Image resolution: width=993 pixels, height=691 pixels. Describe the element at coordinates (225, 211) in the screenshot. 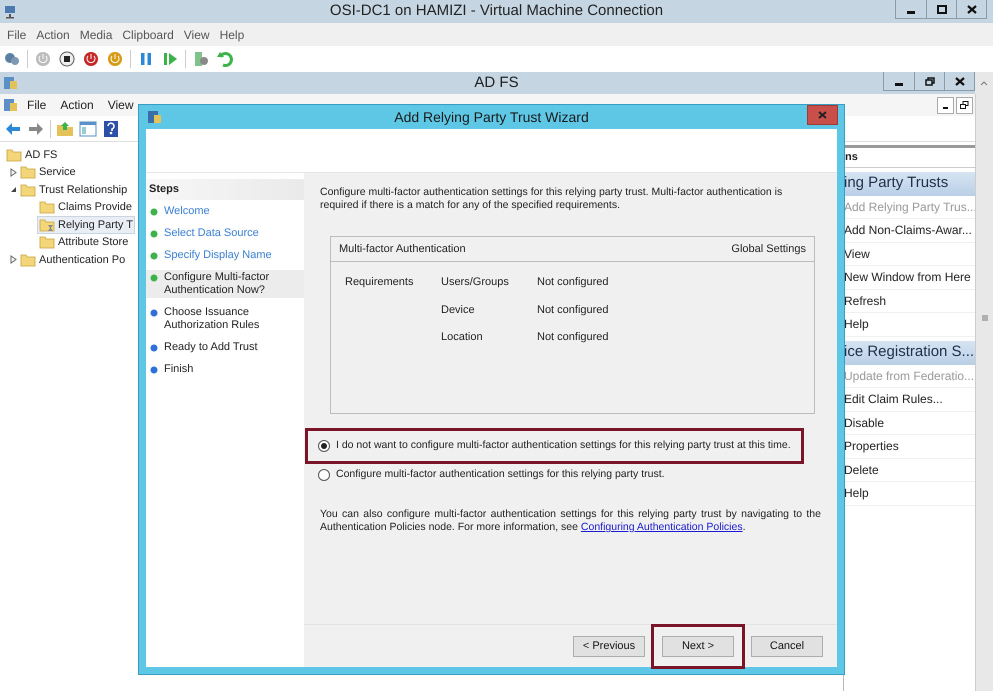

I see `wizard-step: Welcome` at that location.